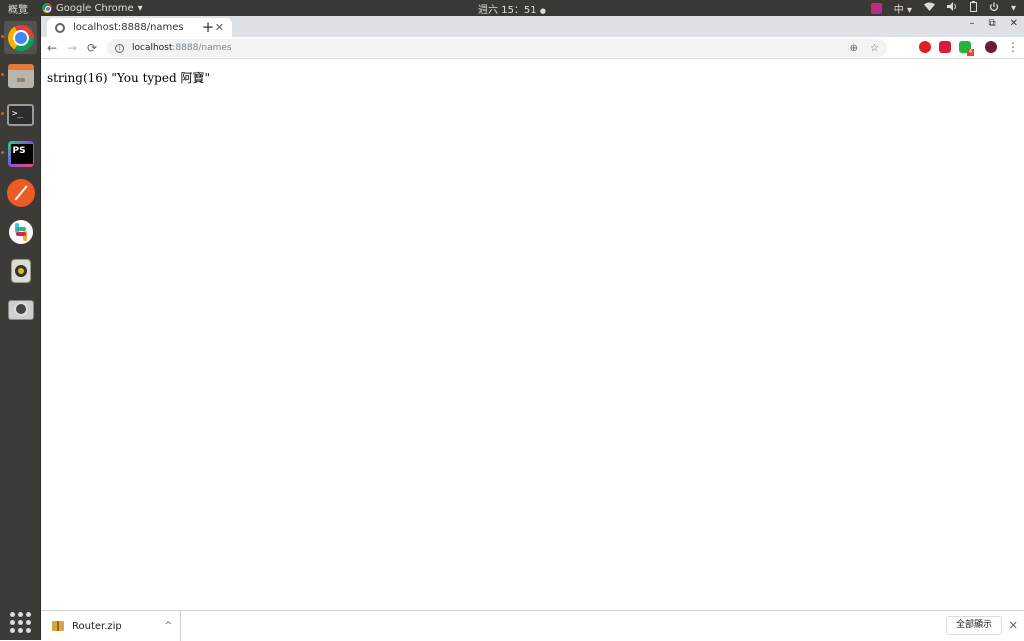 The image size is (1024, 641). What do you see at coordinates (854, 48) in the screenshot?
I see `zoom-icon: ⊕` at bounding box center [854, 48].